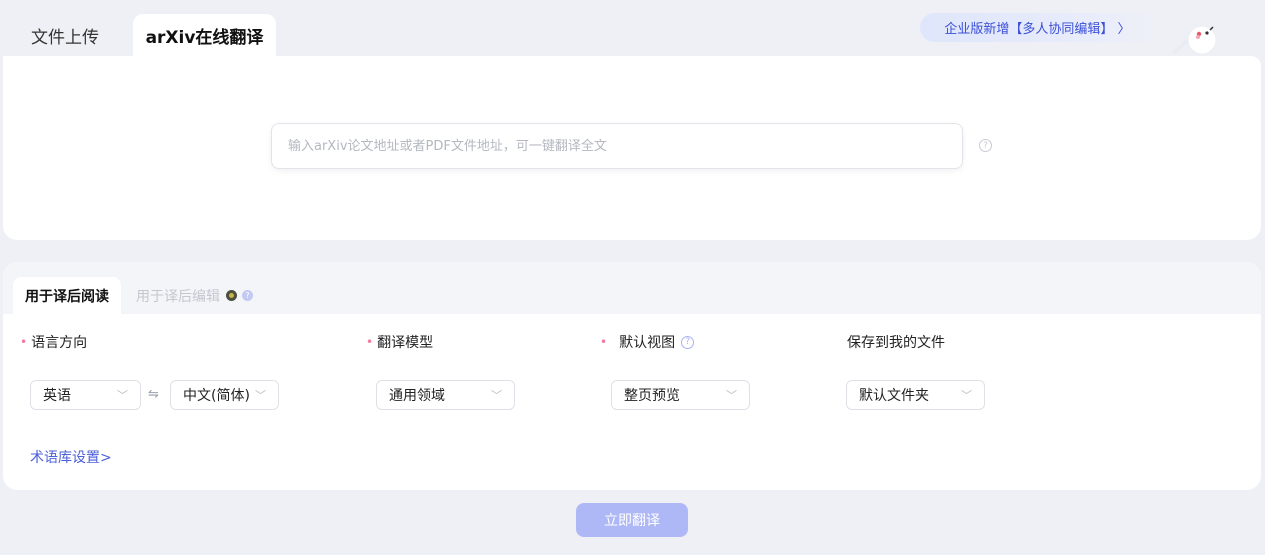 This screenshot has width=1265, height=555. I want to click on tab-post-edit-label: 用于译后编辑, so click(178, 296).